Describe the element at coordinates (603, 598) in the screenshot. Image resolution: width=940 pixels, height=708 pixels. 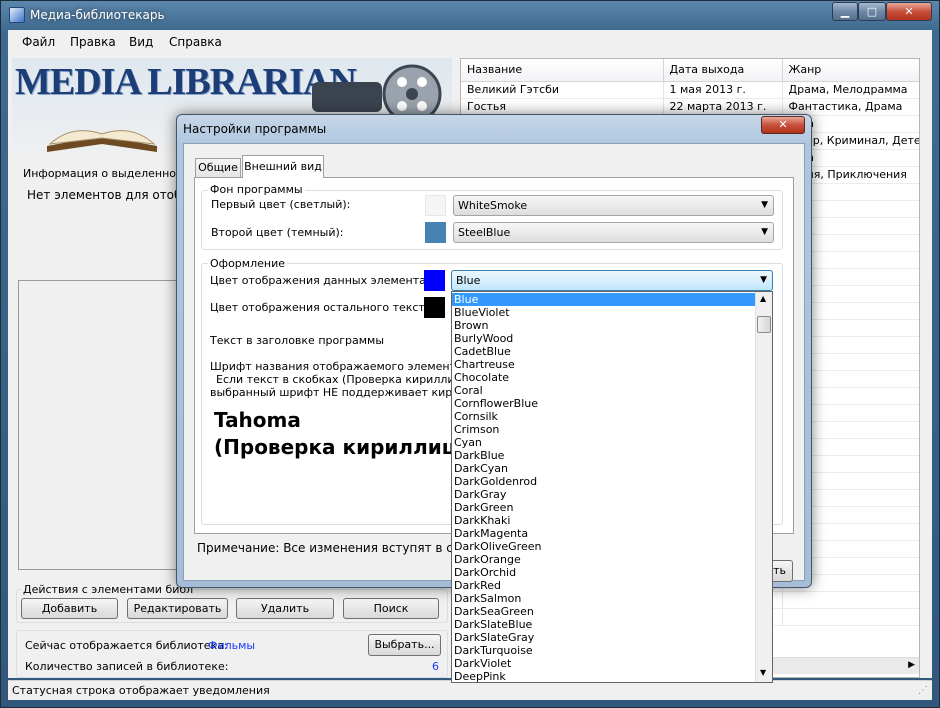
I see `dropdown-option: DarkSalmon` at that location.